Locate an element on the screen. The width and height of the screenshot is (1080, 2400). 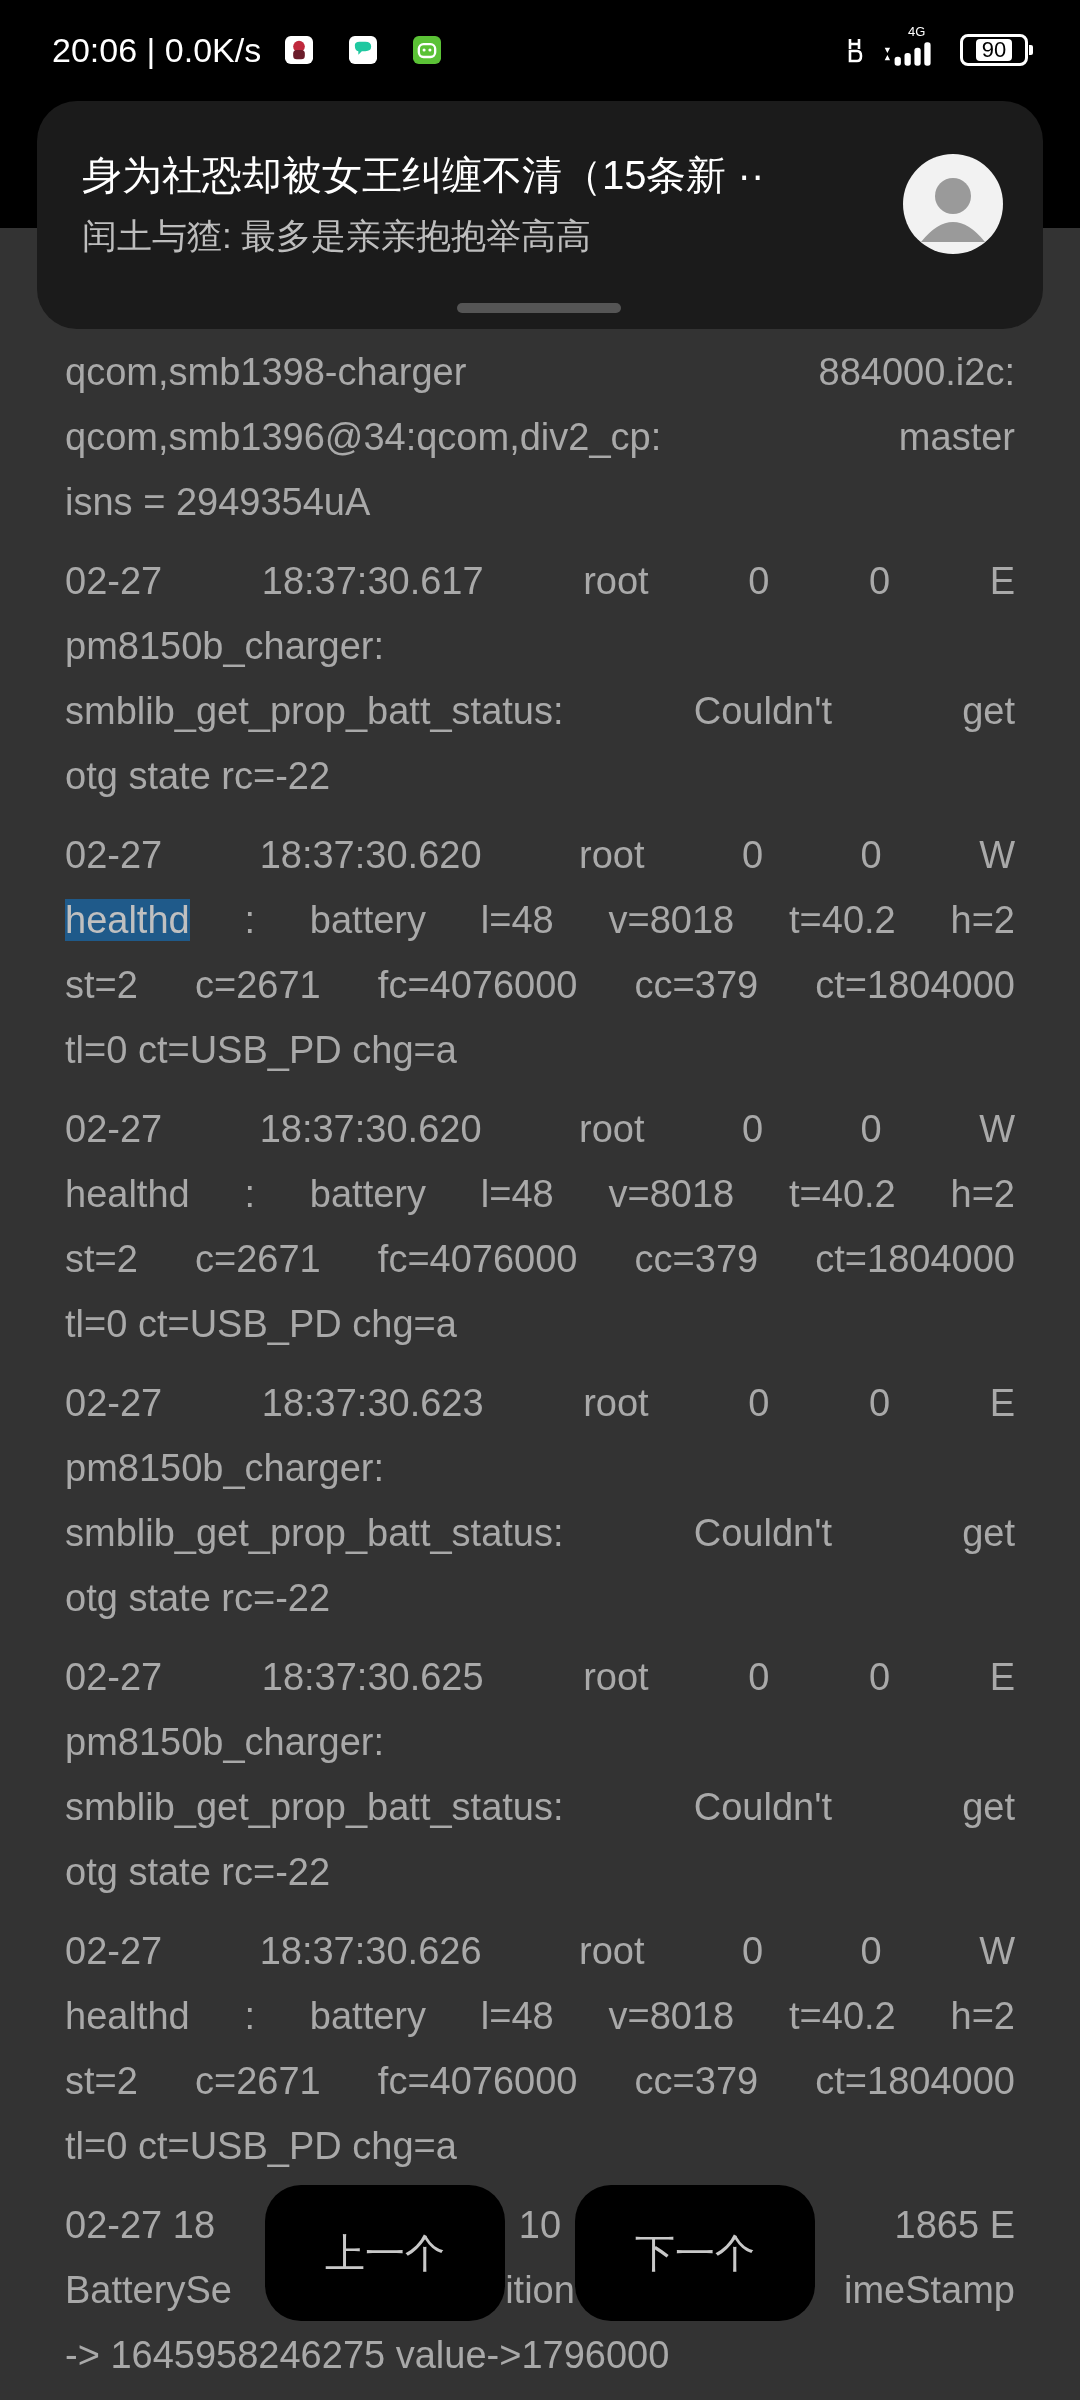
notification-title: 身为社恐却被女王纠缠不清（15条新 ·· is located at coordinates (424, 175).